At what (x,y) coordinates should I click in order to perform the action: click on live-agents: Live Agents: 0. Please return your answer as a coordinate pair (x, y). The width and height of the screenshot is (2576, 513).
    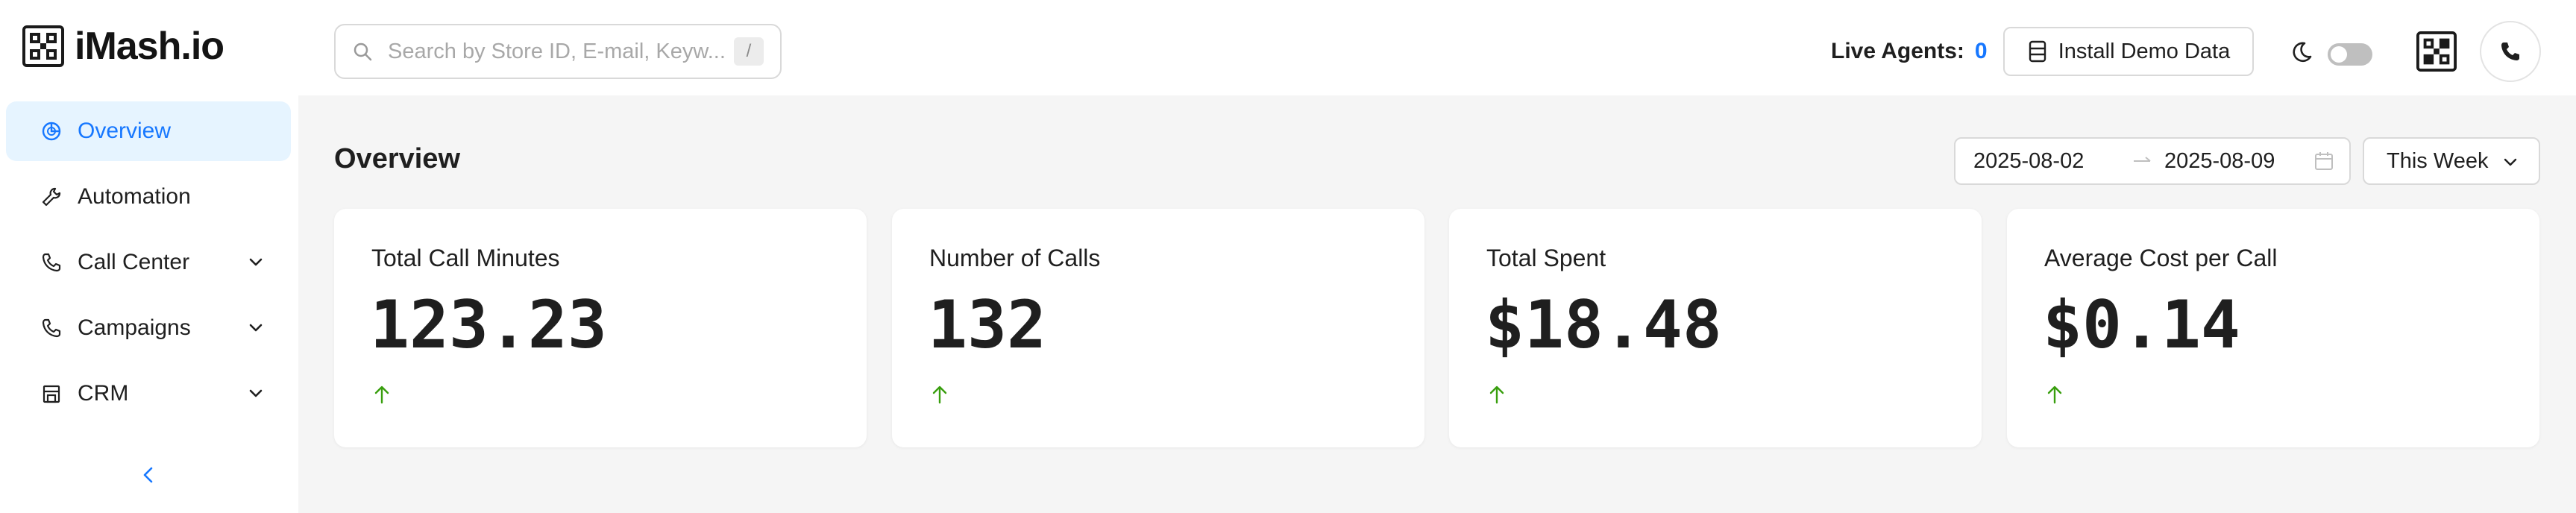
    Looking at the image, I should click on (1910, 51).